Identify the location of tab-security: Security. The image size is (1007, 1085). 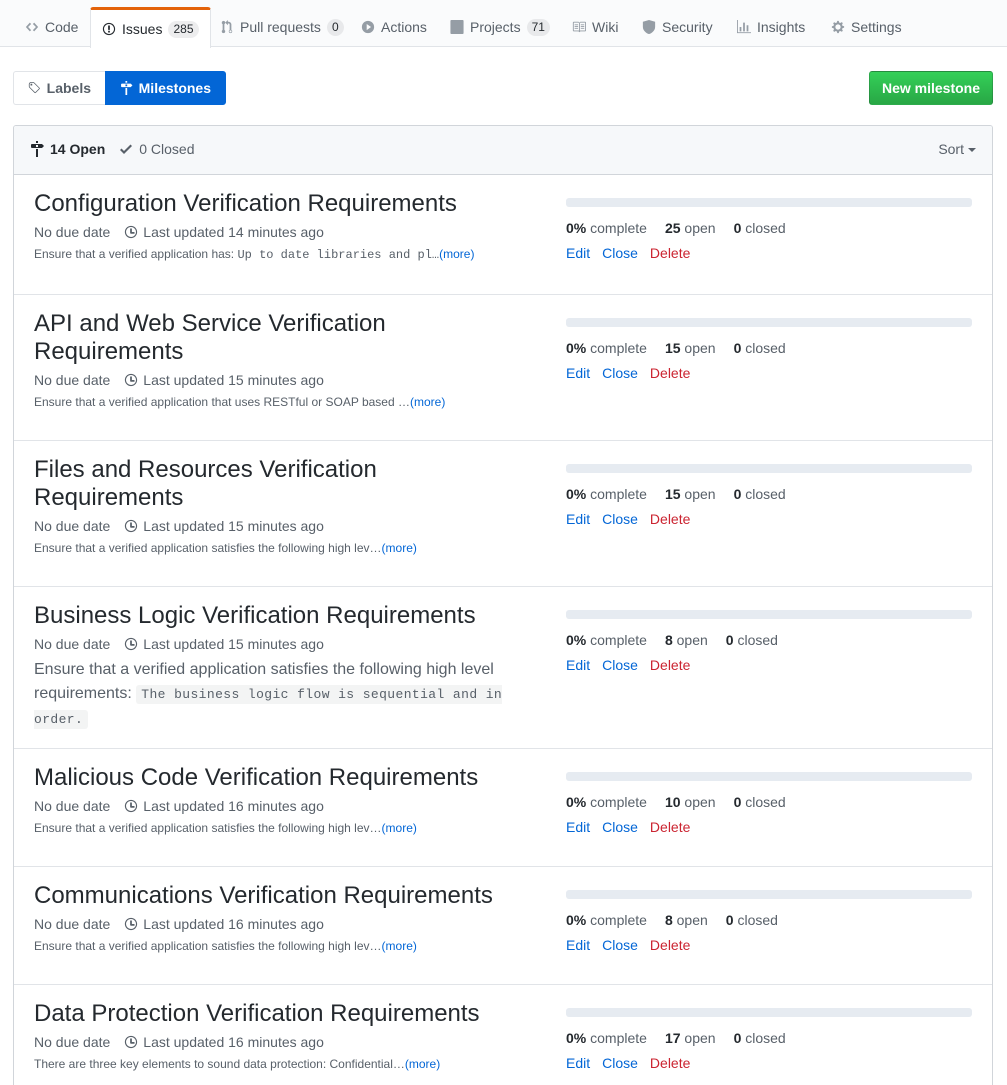
(670, 27).